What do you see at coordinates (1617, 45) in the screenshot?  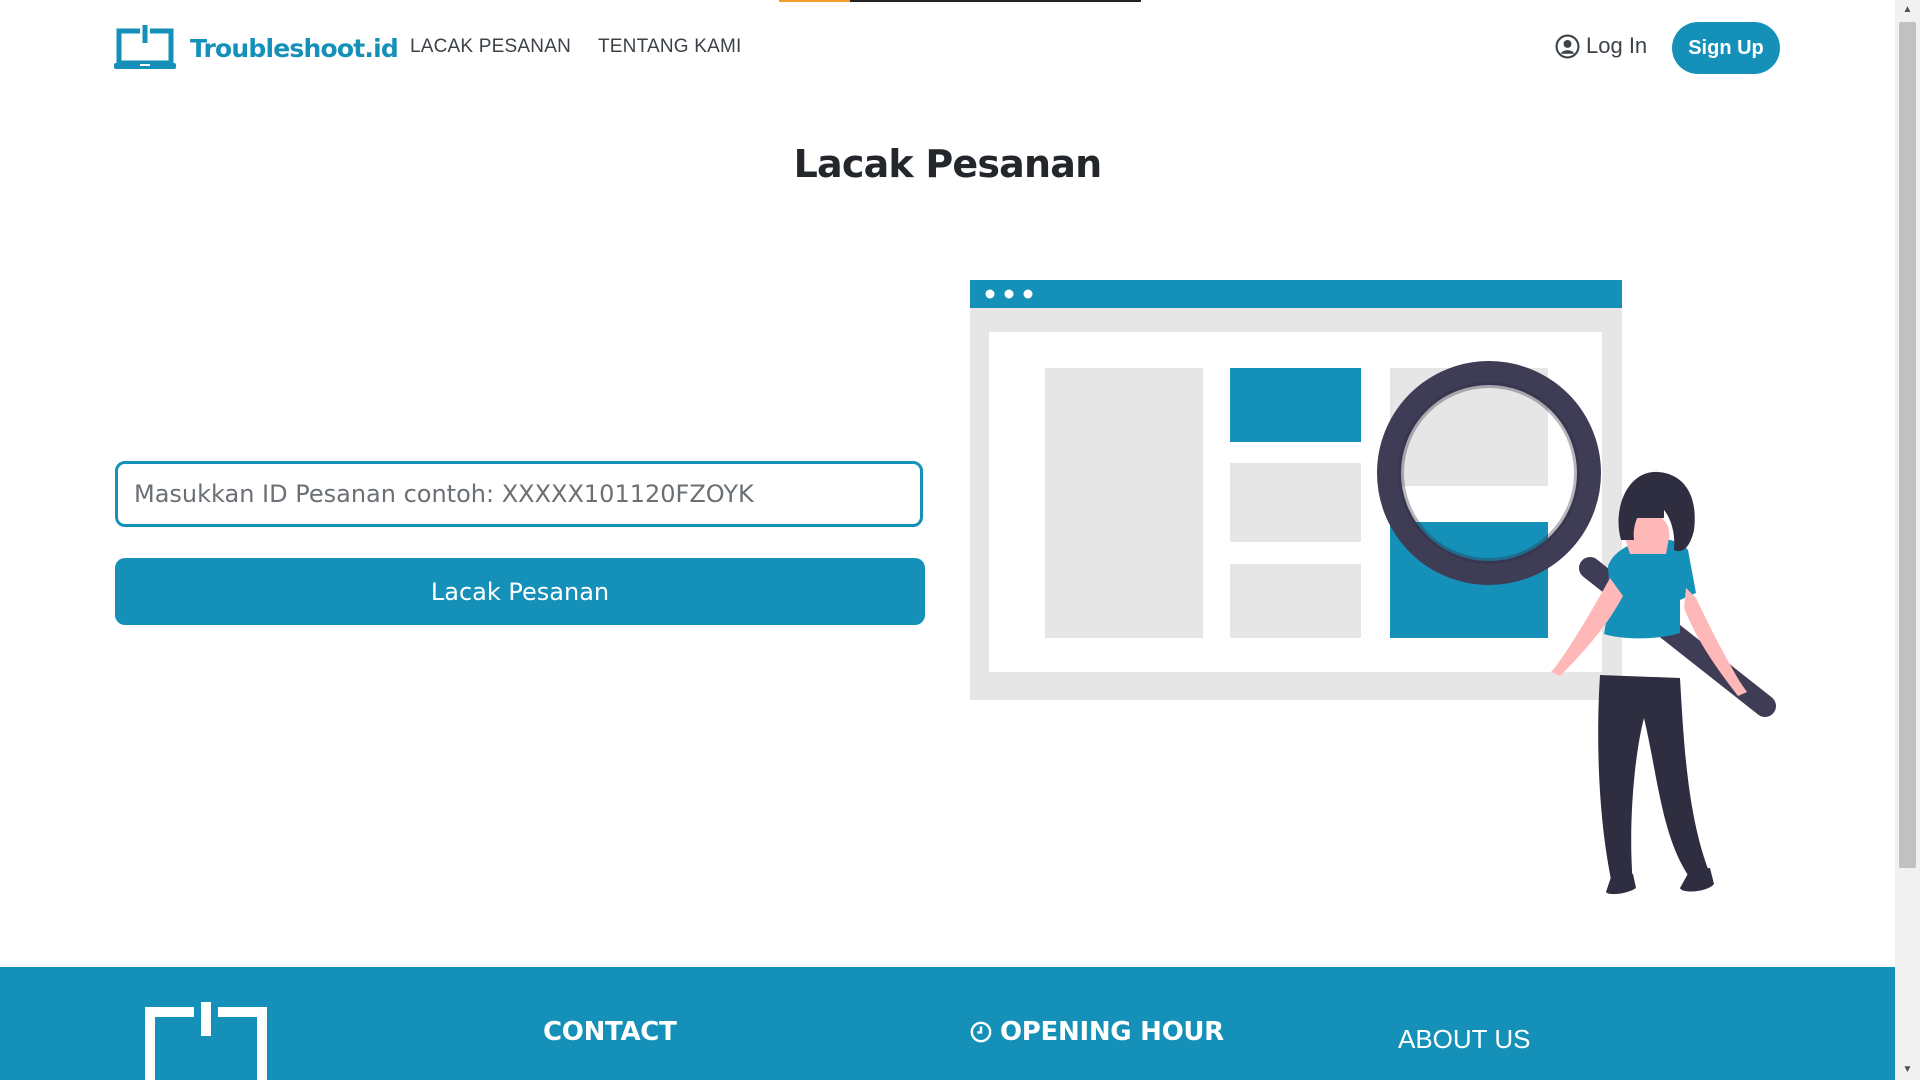 I see `login-label: Log In` at bounding box center [1617, 45].